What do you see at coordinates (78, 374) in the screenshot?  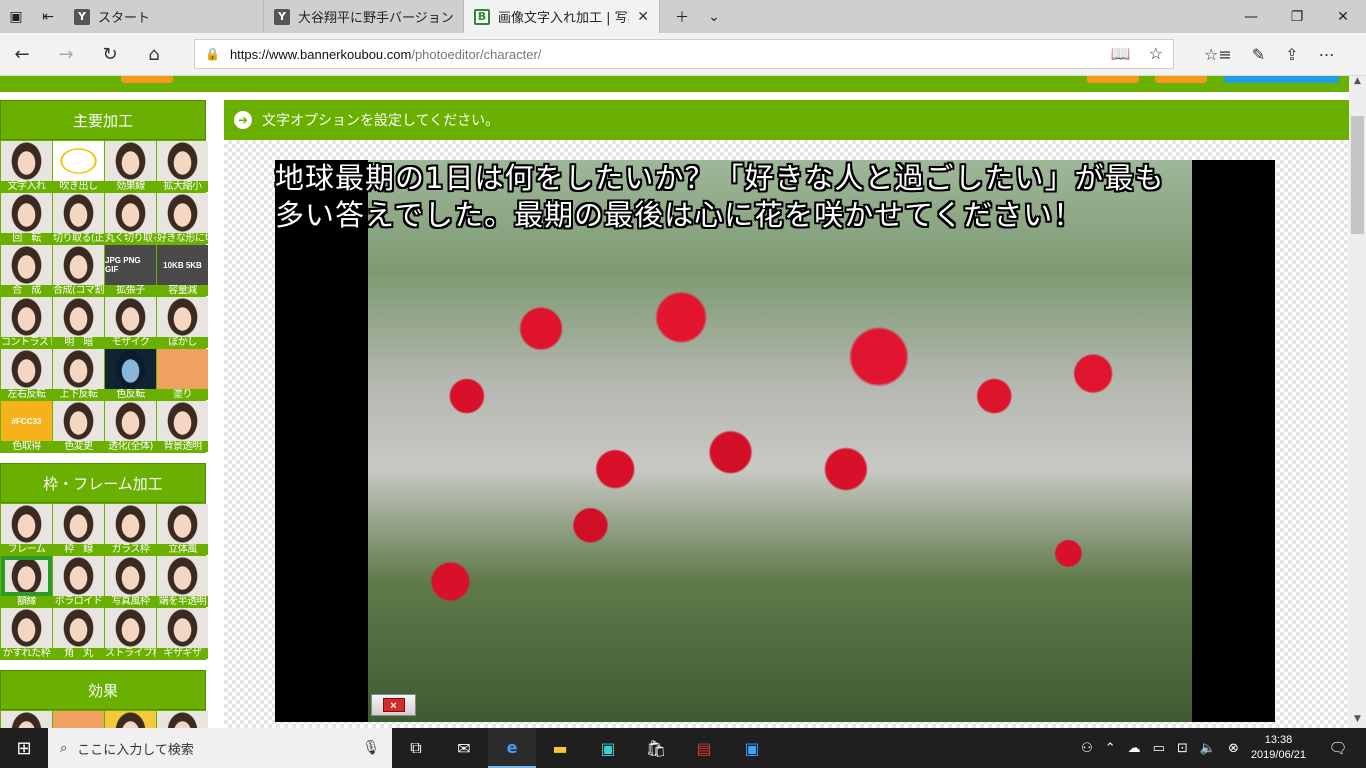 I see `tool-tile: 上下反転` at bounding box center [78, 374].